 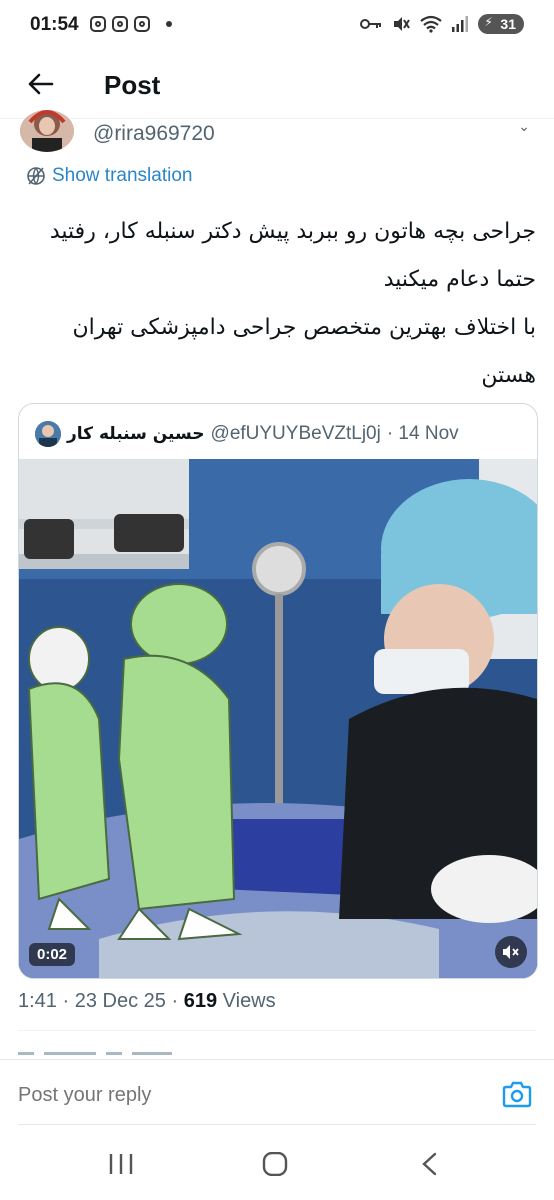 What do you see at coordinates (136, 434) in the screenshot?
I see `quoted-author-name: حسین سنبله کار` at bounding box center [136, 434].